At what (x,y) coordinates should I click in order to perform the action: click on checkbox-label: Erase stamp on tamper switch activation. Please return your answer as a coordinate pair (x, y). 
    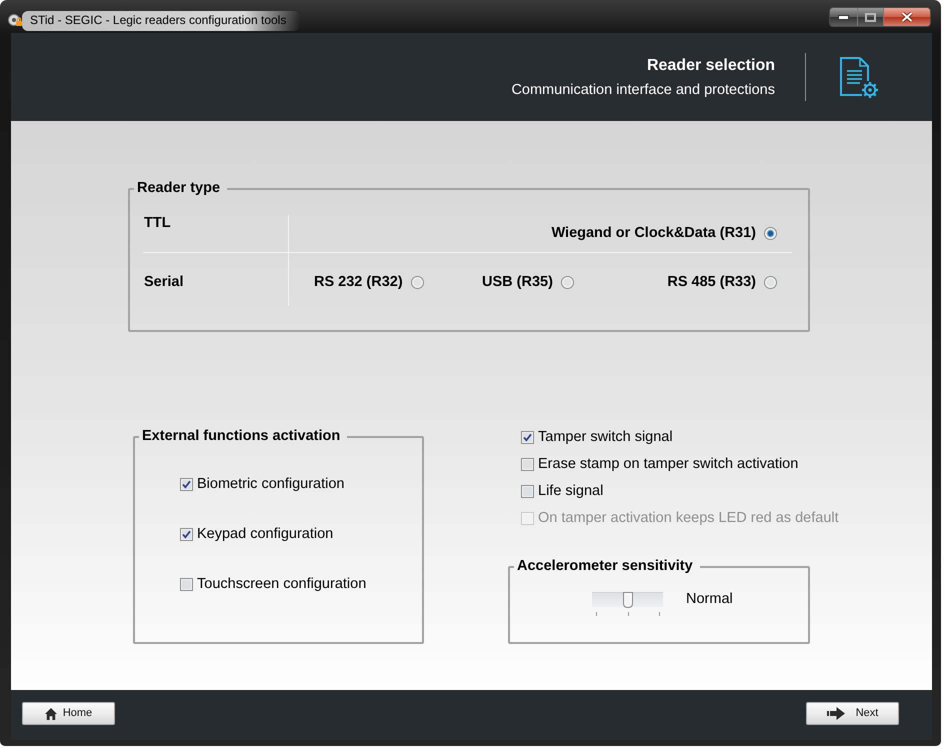
    Looking at the image, I should click on (668, 464).